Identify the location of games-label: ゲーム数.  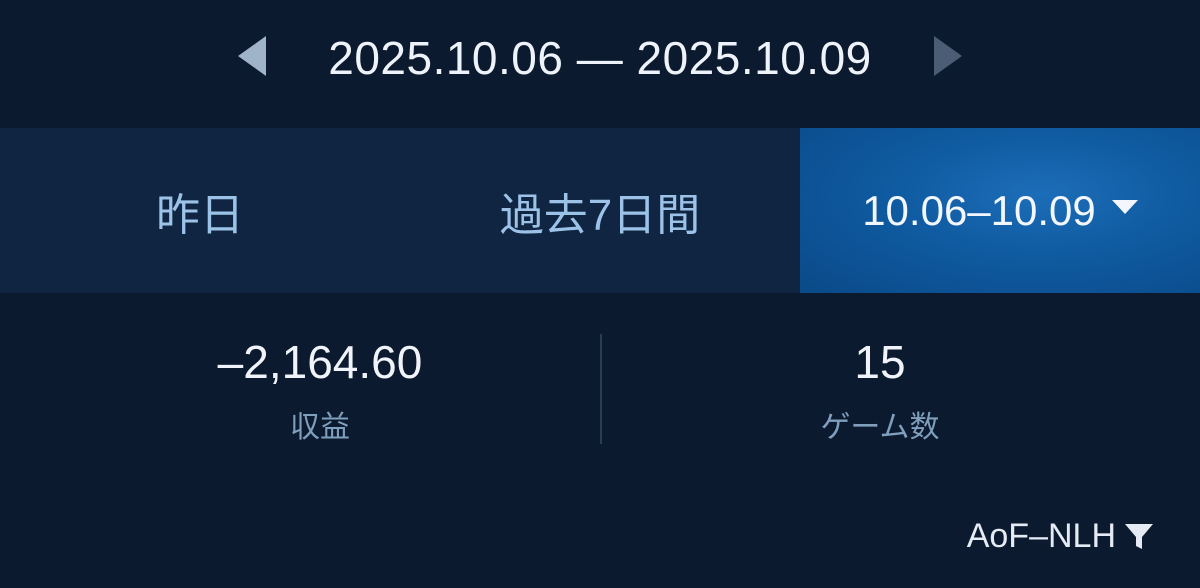
(880, 427).